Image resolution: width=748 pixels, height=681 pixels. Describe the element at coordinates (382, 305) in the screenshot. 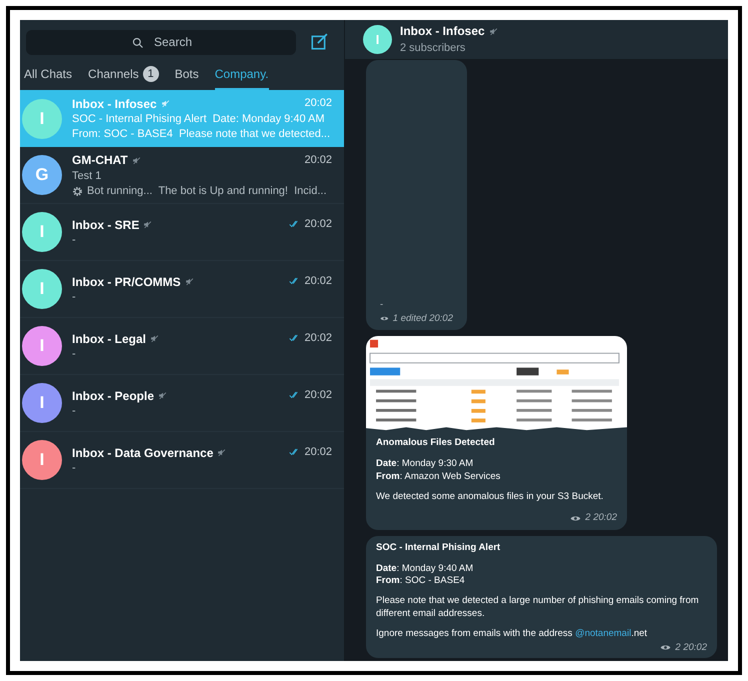

I see `message-text: -` at that location.